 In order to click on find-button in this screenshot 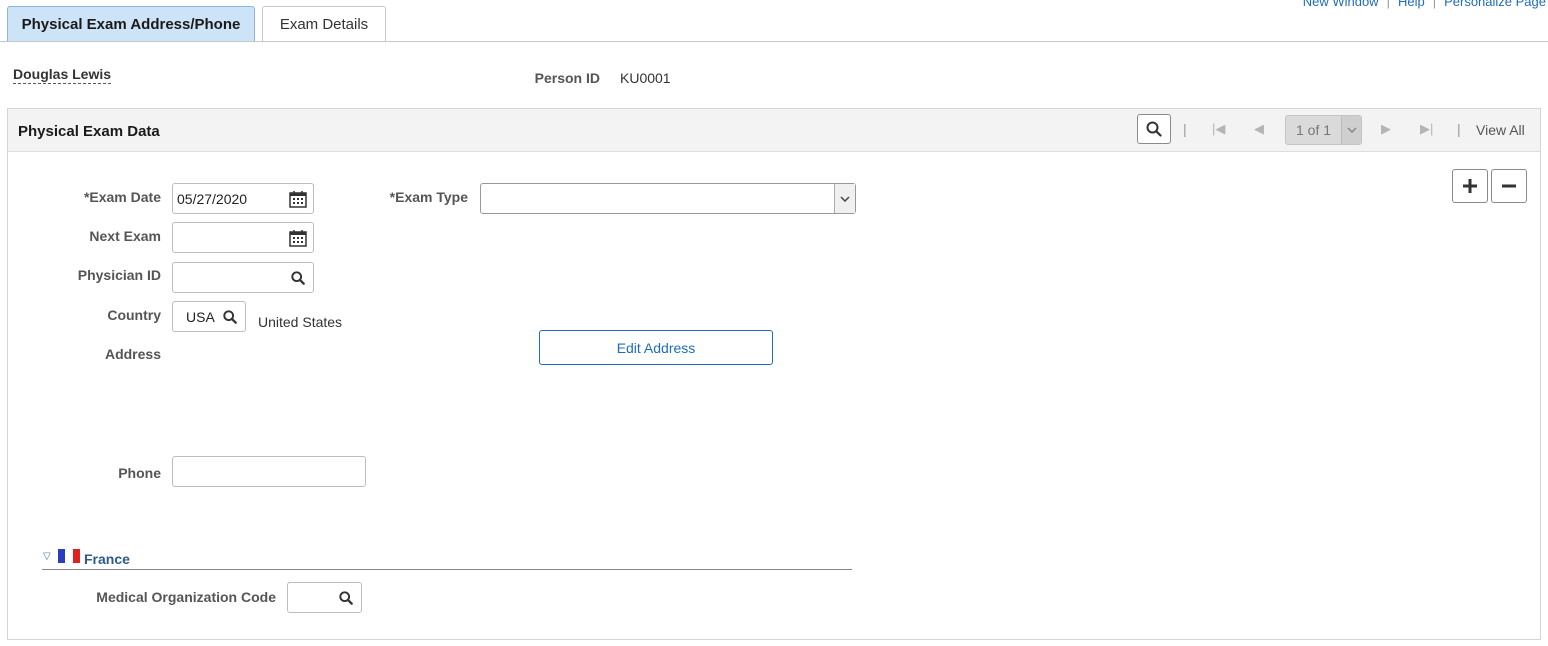, I will do `click(1154, 129)`.